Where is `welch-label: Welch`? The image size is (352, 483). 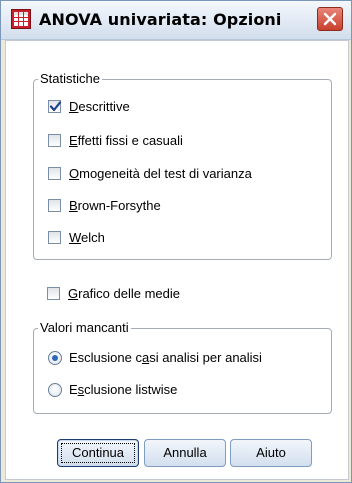 welch-label: Welch is located at coordinates (87, 237).